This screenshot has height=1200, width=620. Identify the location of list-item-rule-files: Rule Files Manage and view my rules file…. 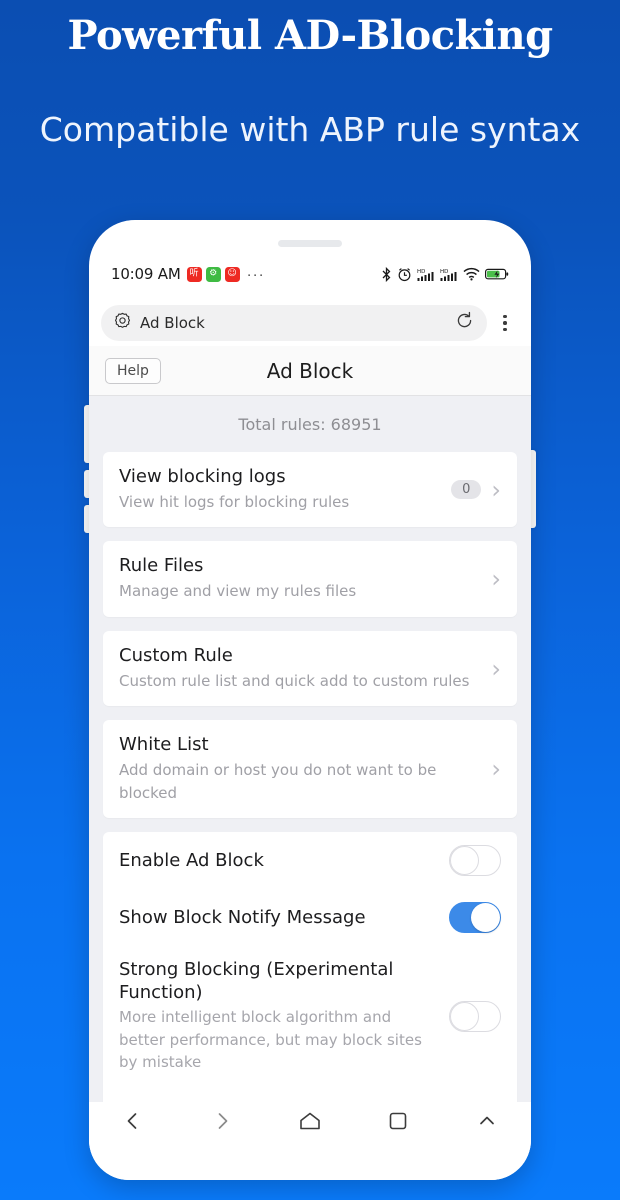
(310, 579).